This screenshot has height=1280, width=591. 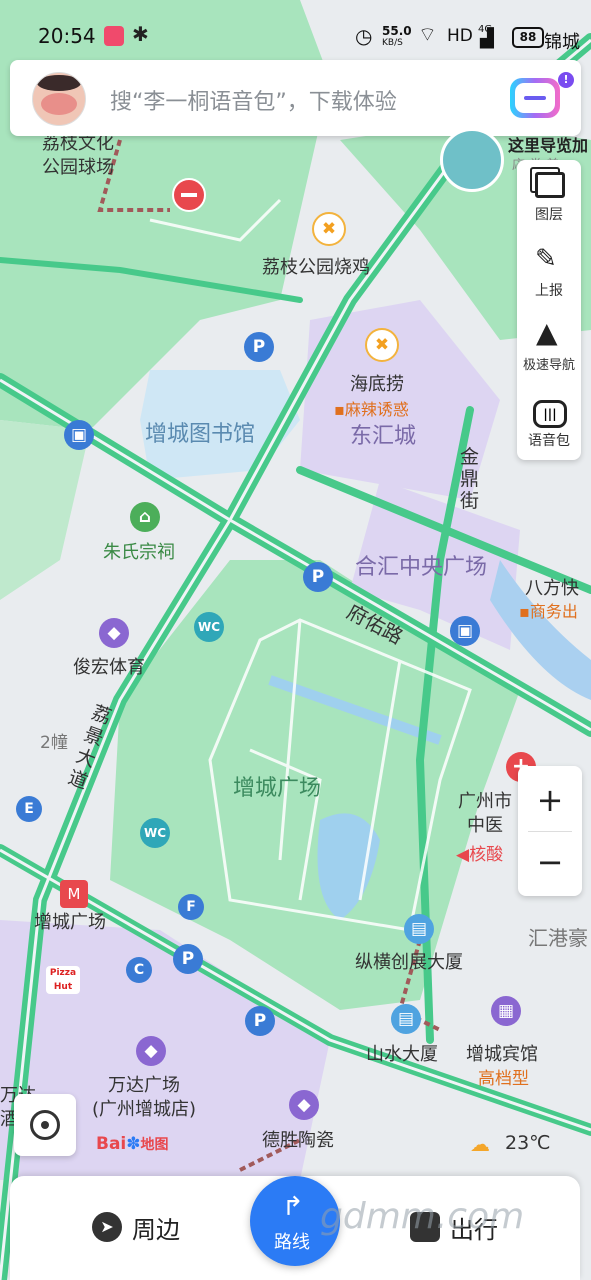 I want to click on weather-temp: 23℃, so click(x=528, y=1143).